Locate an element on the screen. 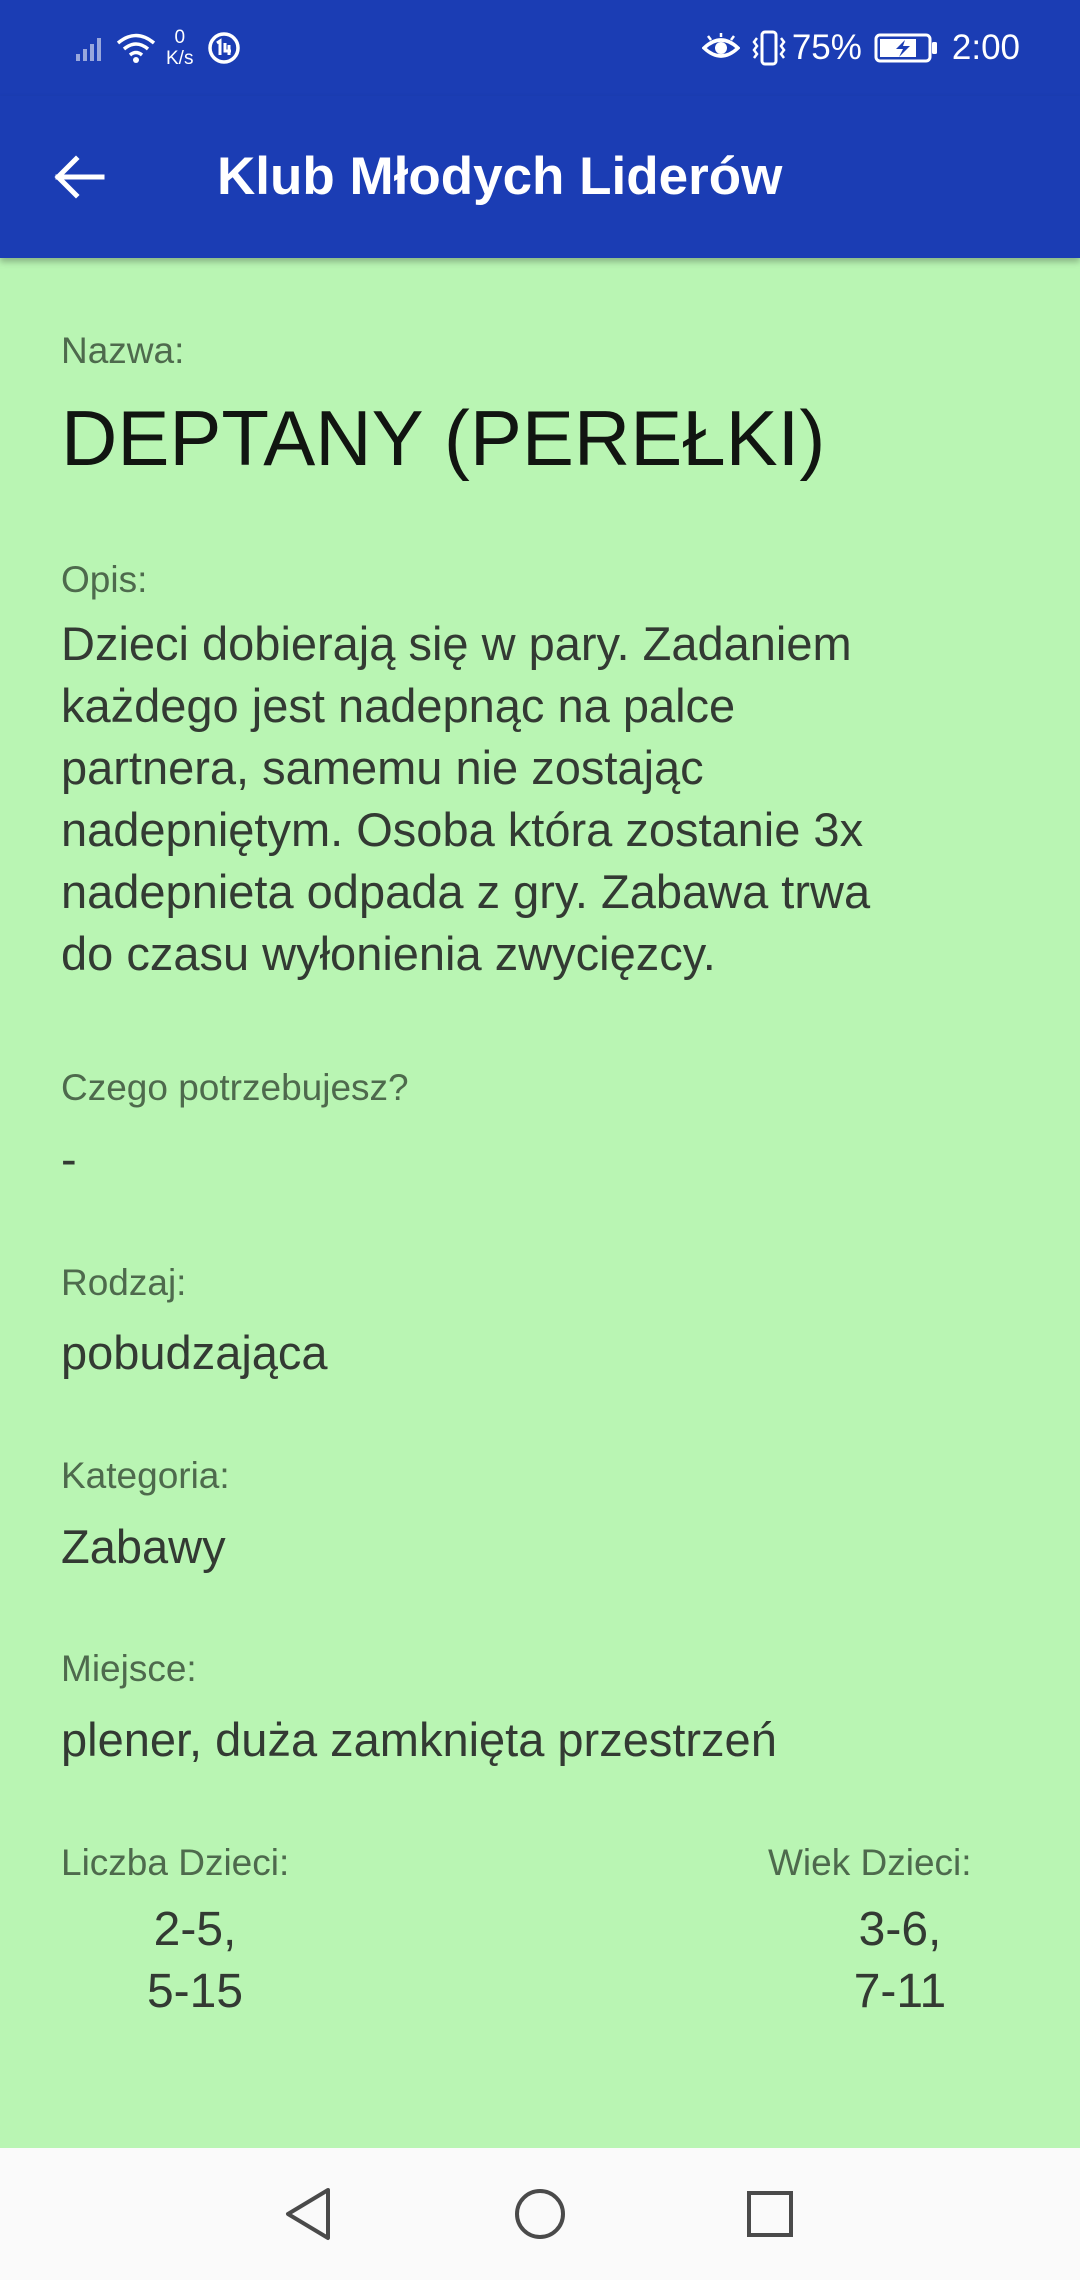 This screenshot has width=1080, height=2280. navigation-bar is located at coordinates (540, 2214).